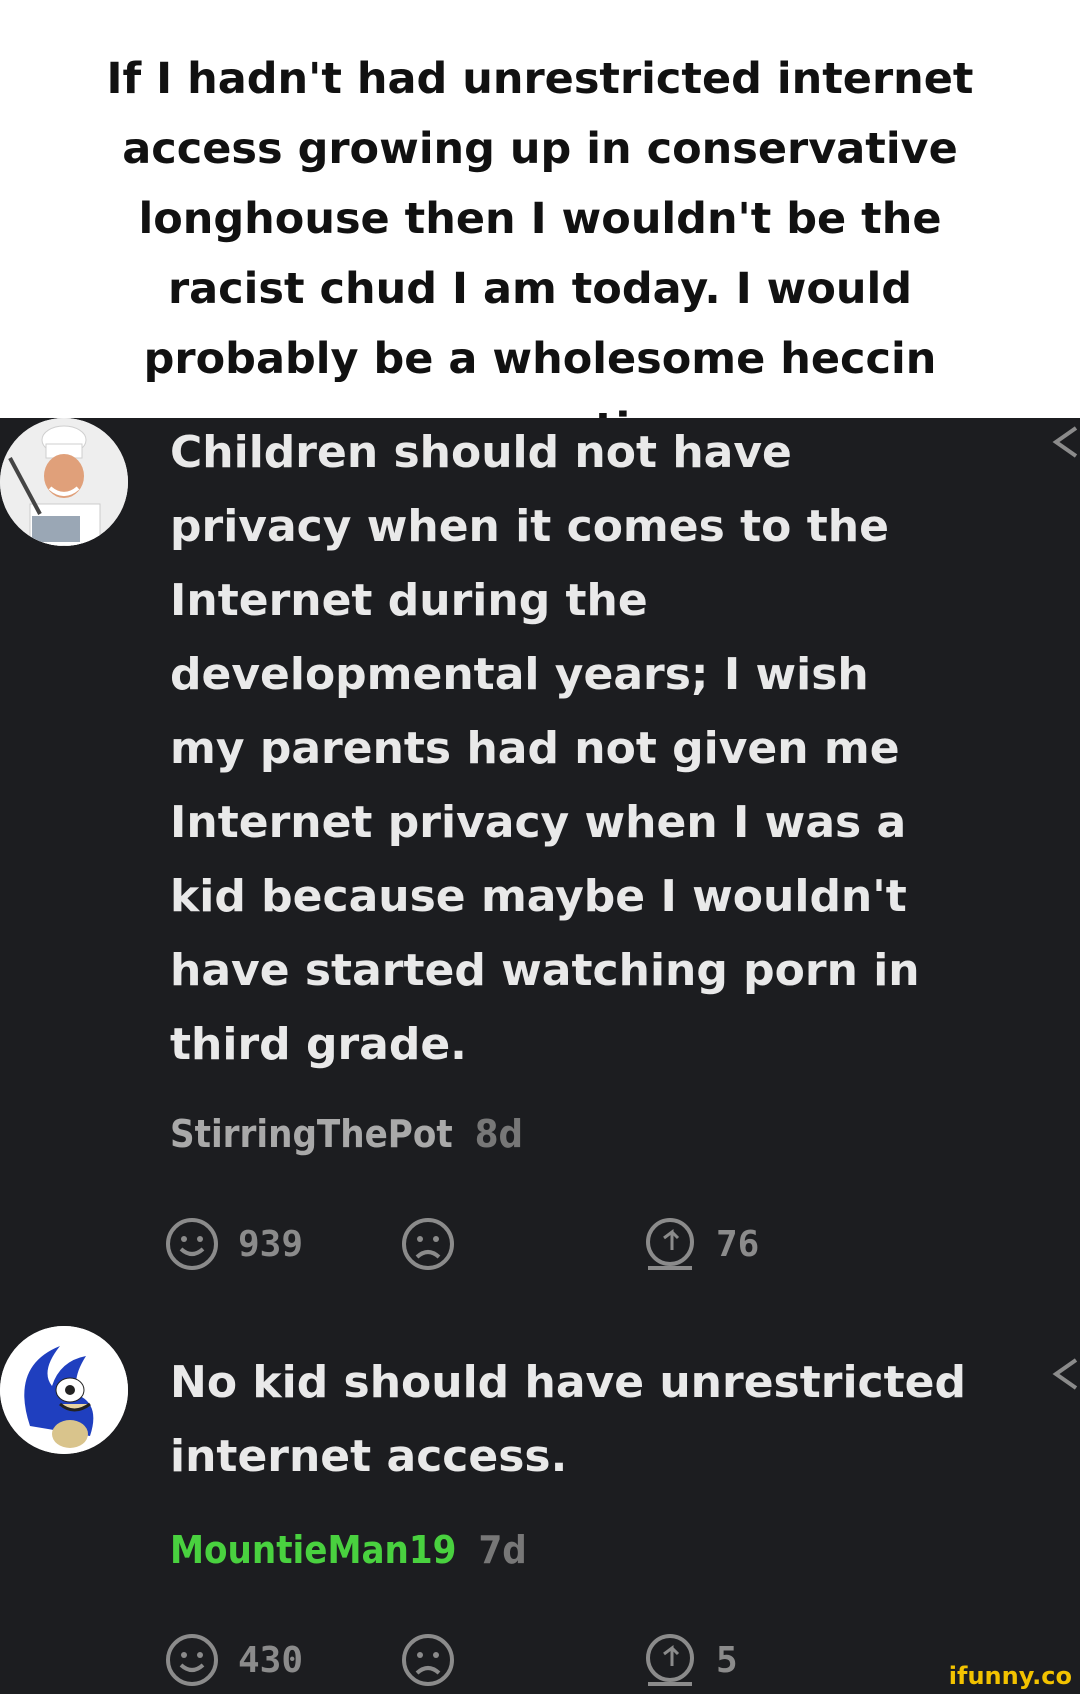 Image resolution: width=1080 pixels, height=1694 pixels. What do you see at coordinates (727, 1660) in the screenshot?
I see `reply-count: 5` at bounding box center [727, 1660].